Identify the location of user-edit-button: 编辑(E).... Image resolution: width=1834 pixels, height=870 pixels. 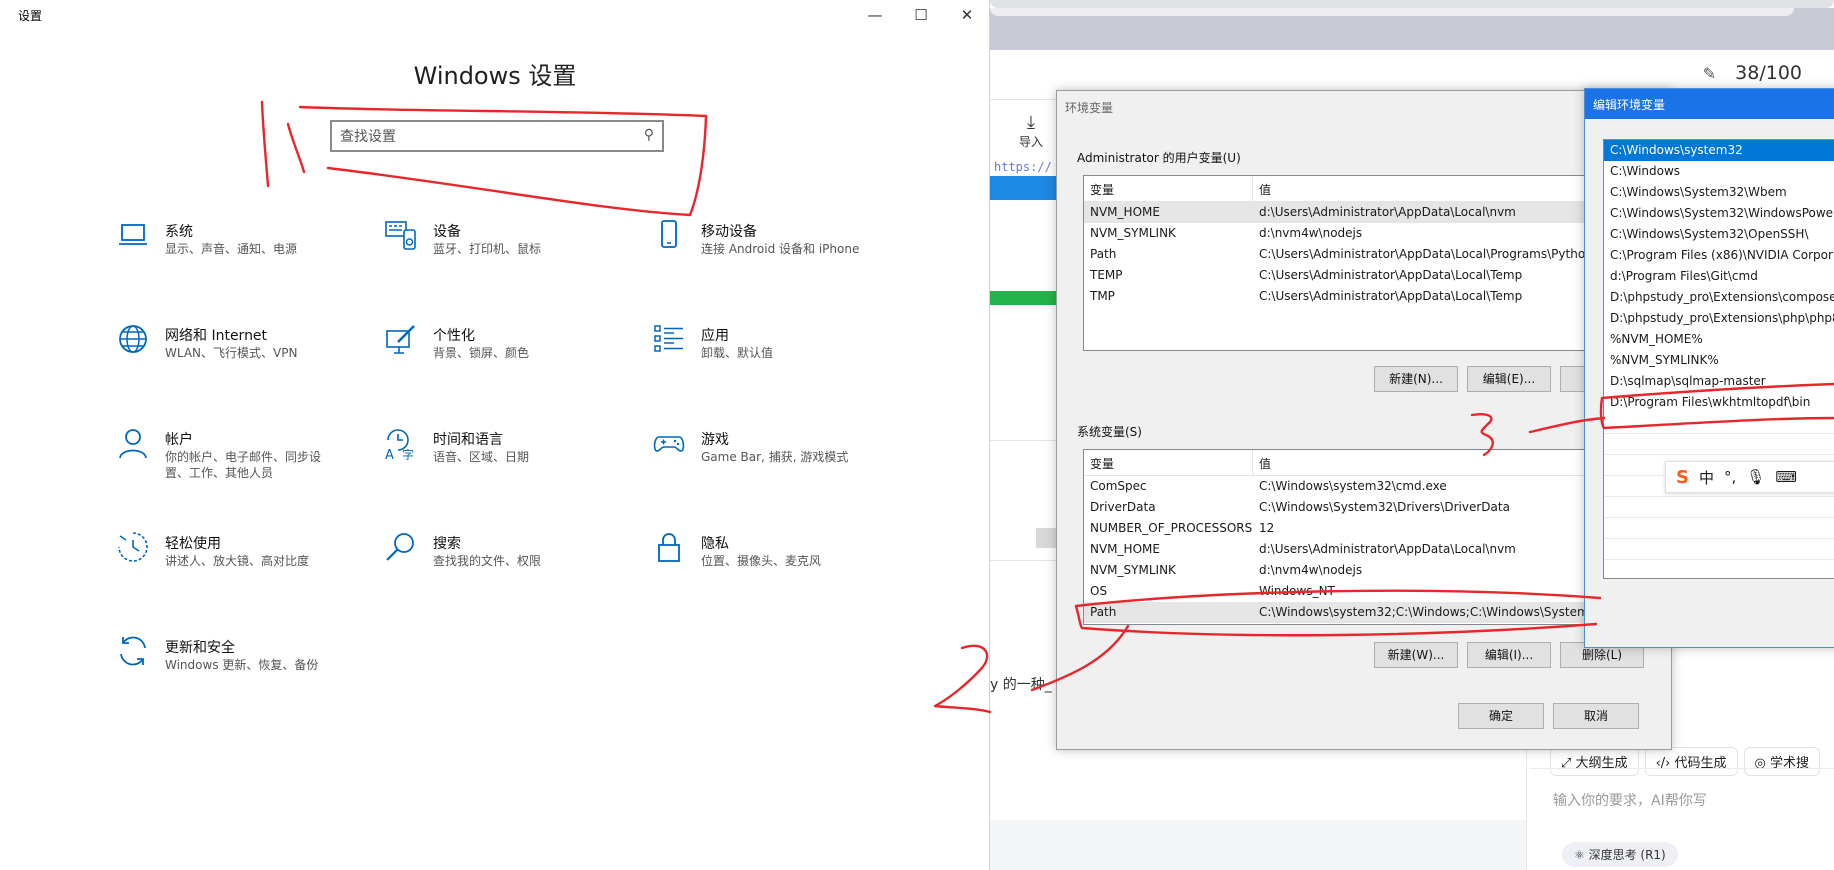
(1509, 379).